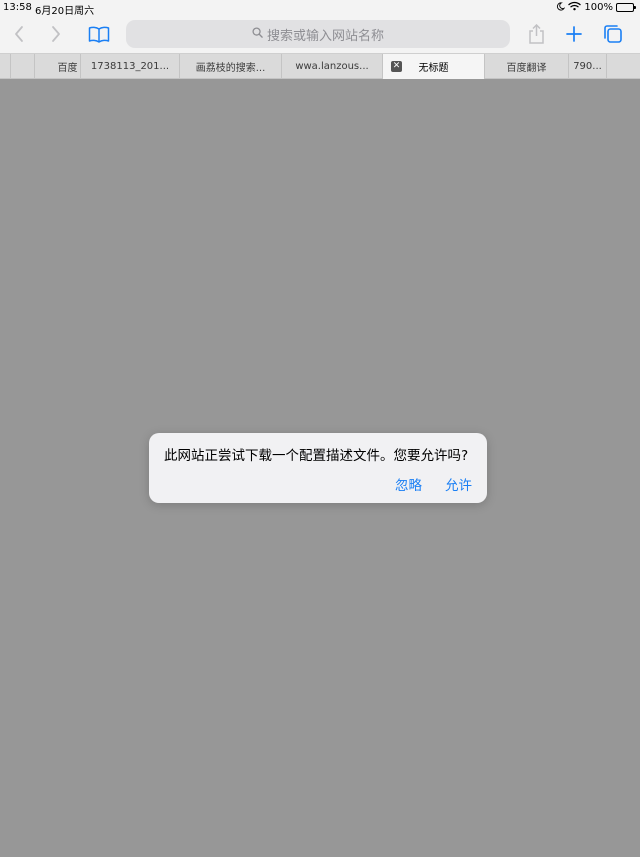 The image size is (640, 857). What do you see at coordinates (575, 7) in the screenshot?
I see `wifi-icon` at bounding box center [575, 7].